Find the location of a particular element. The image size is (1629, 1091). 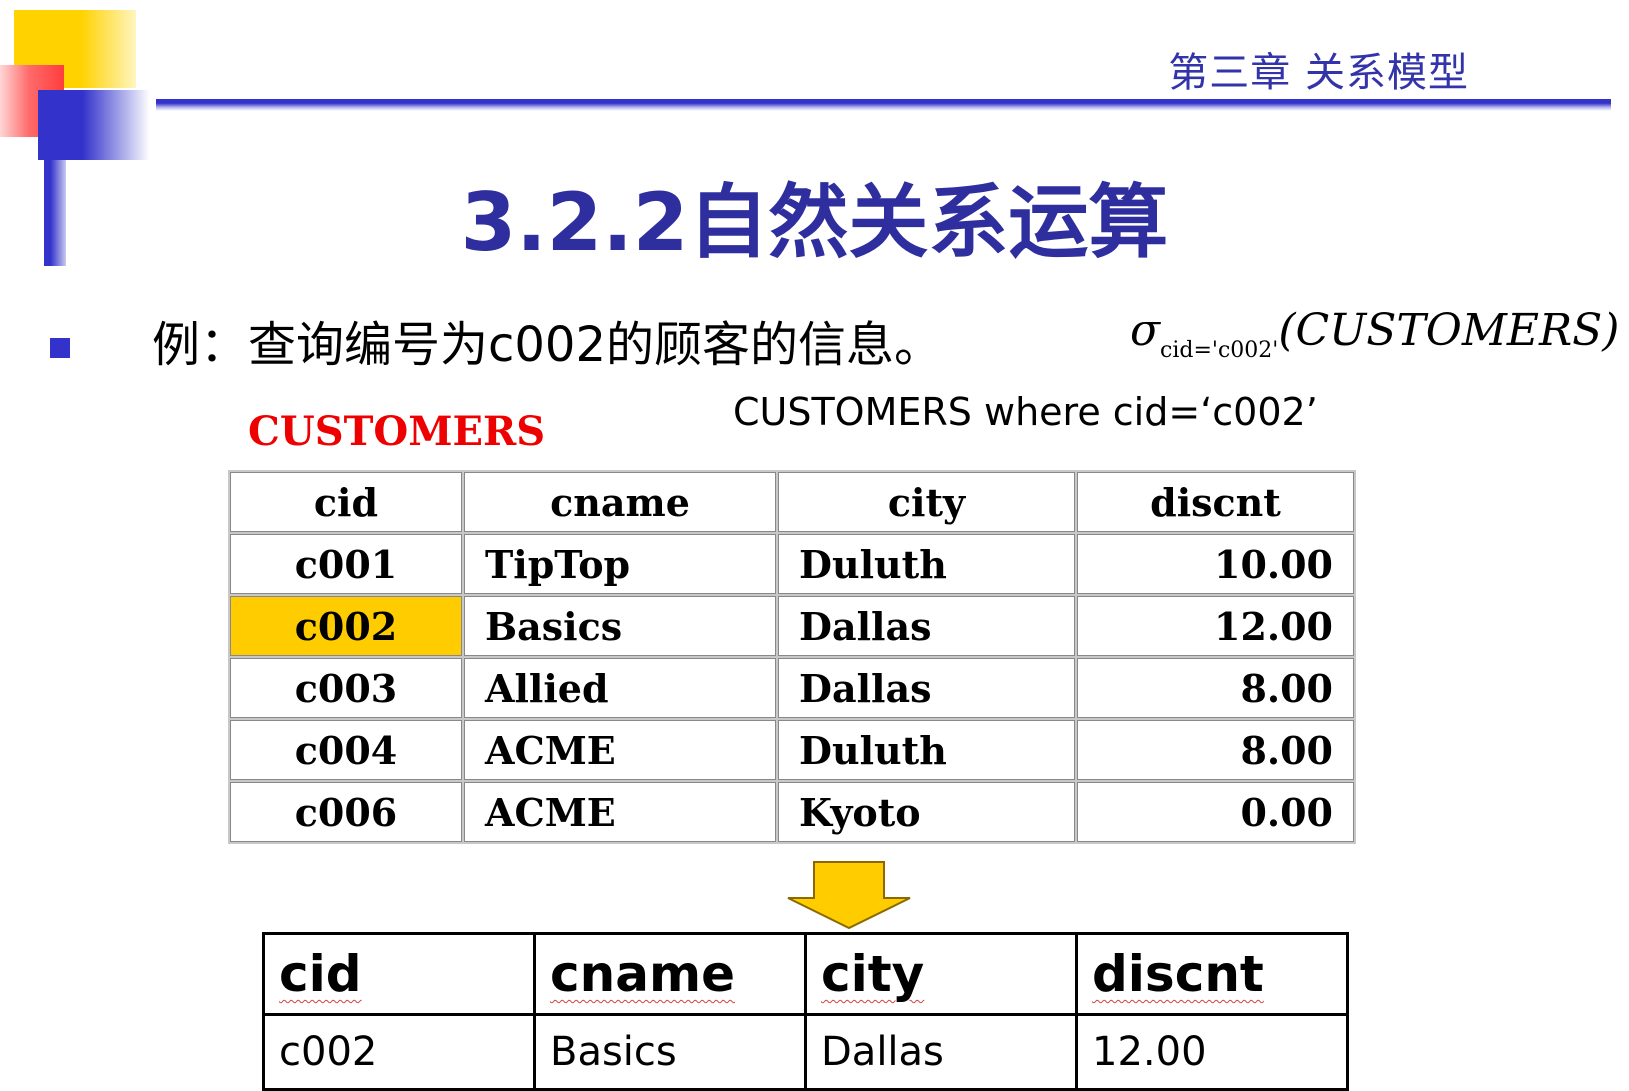

cell-cid: c006 is located at coordinates (346, 812).